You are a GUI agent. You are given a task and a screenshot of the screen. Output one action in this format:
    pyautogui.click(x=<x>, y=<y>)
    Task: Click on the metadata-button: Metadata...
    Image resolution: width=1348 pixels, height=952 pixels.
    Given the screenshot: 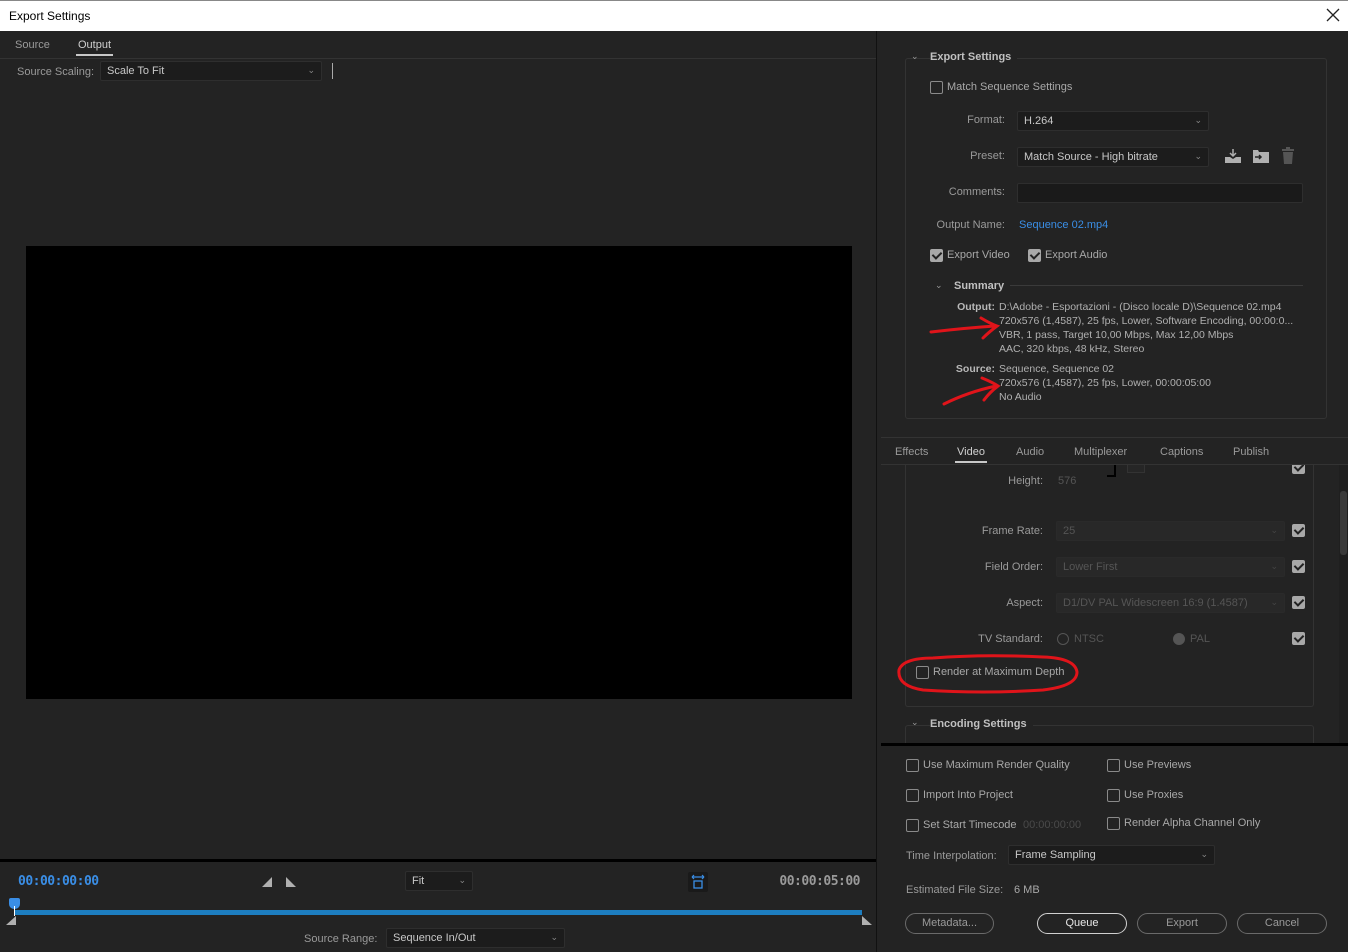 What is the action you would take?
    pyautogui.click(x=949, y=923)
    